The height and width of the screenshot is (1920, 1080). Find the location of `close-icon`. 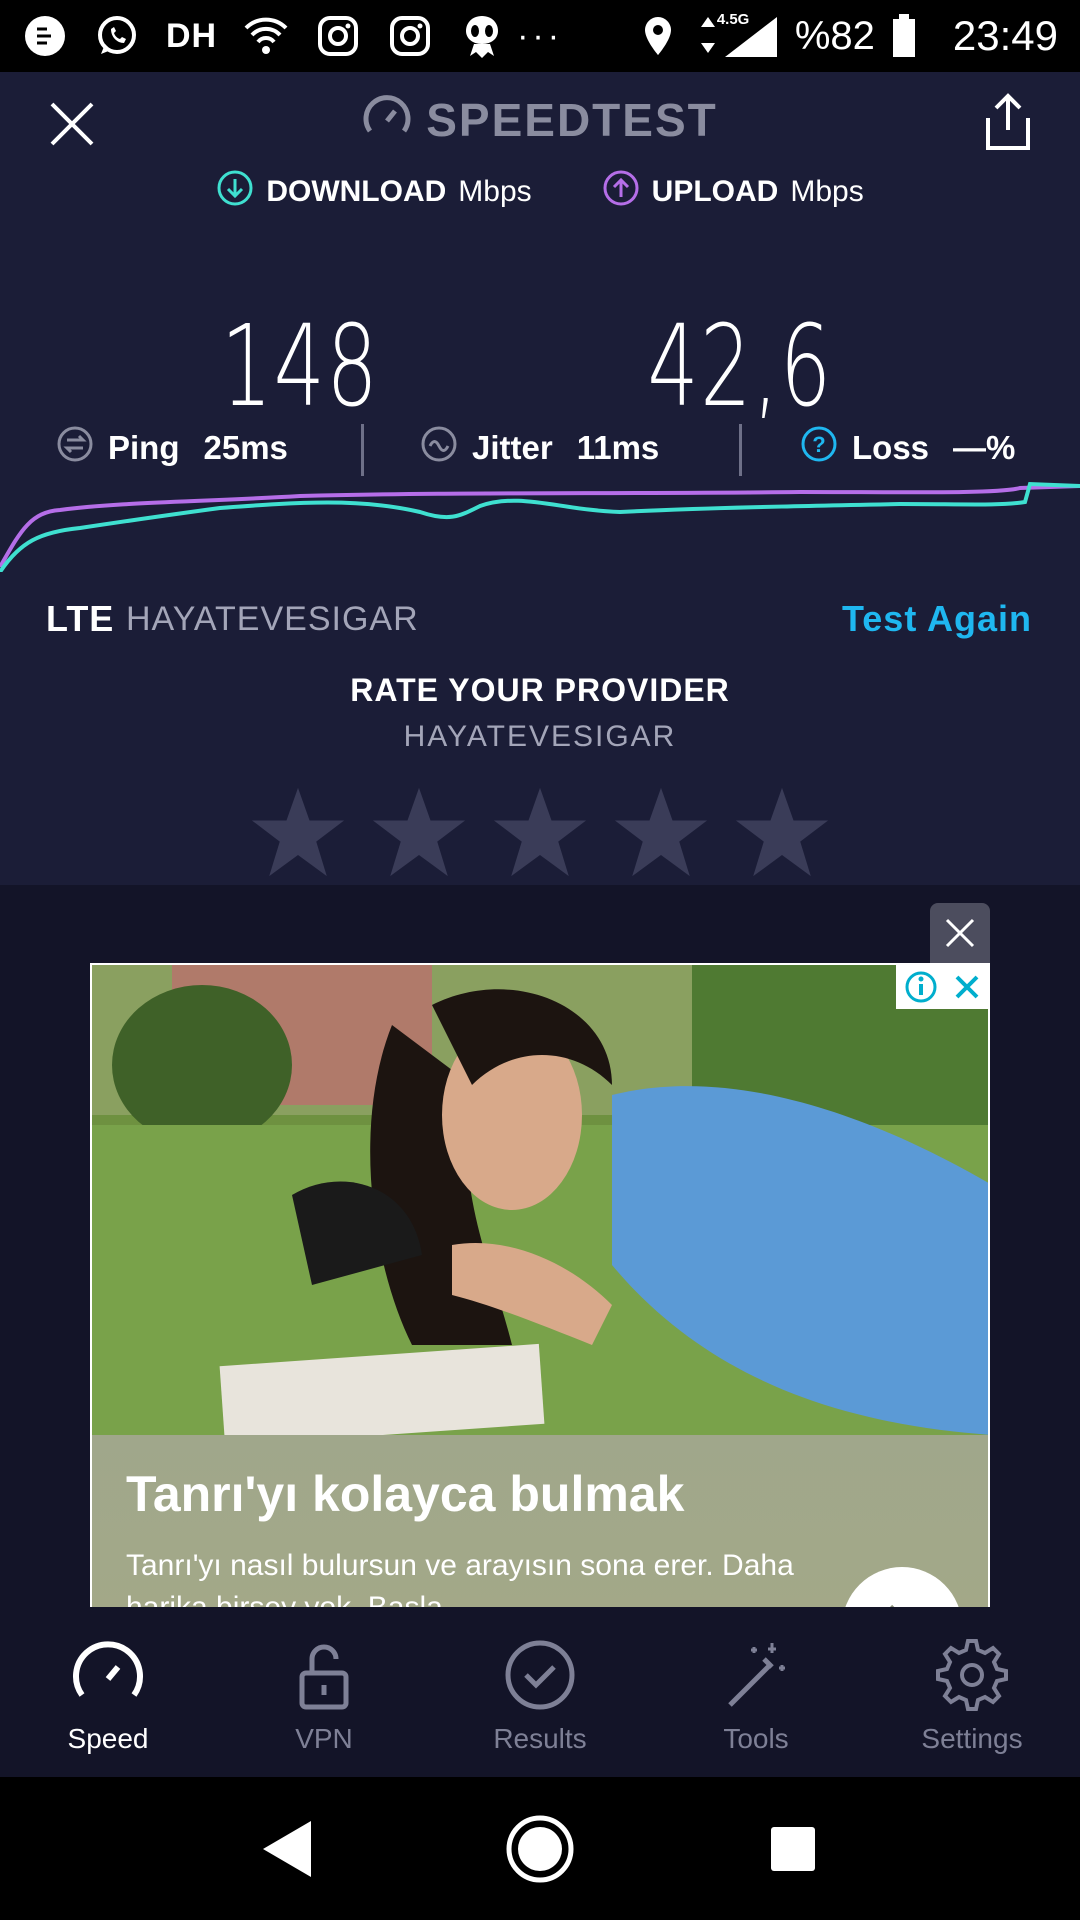

close-icon is located at coordinates (72, 124).